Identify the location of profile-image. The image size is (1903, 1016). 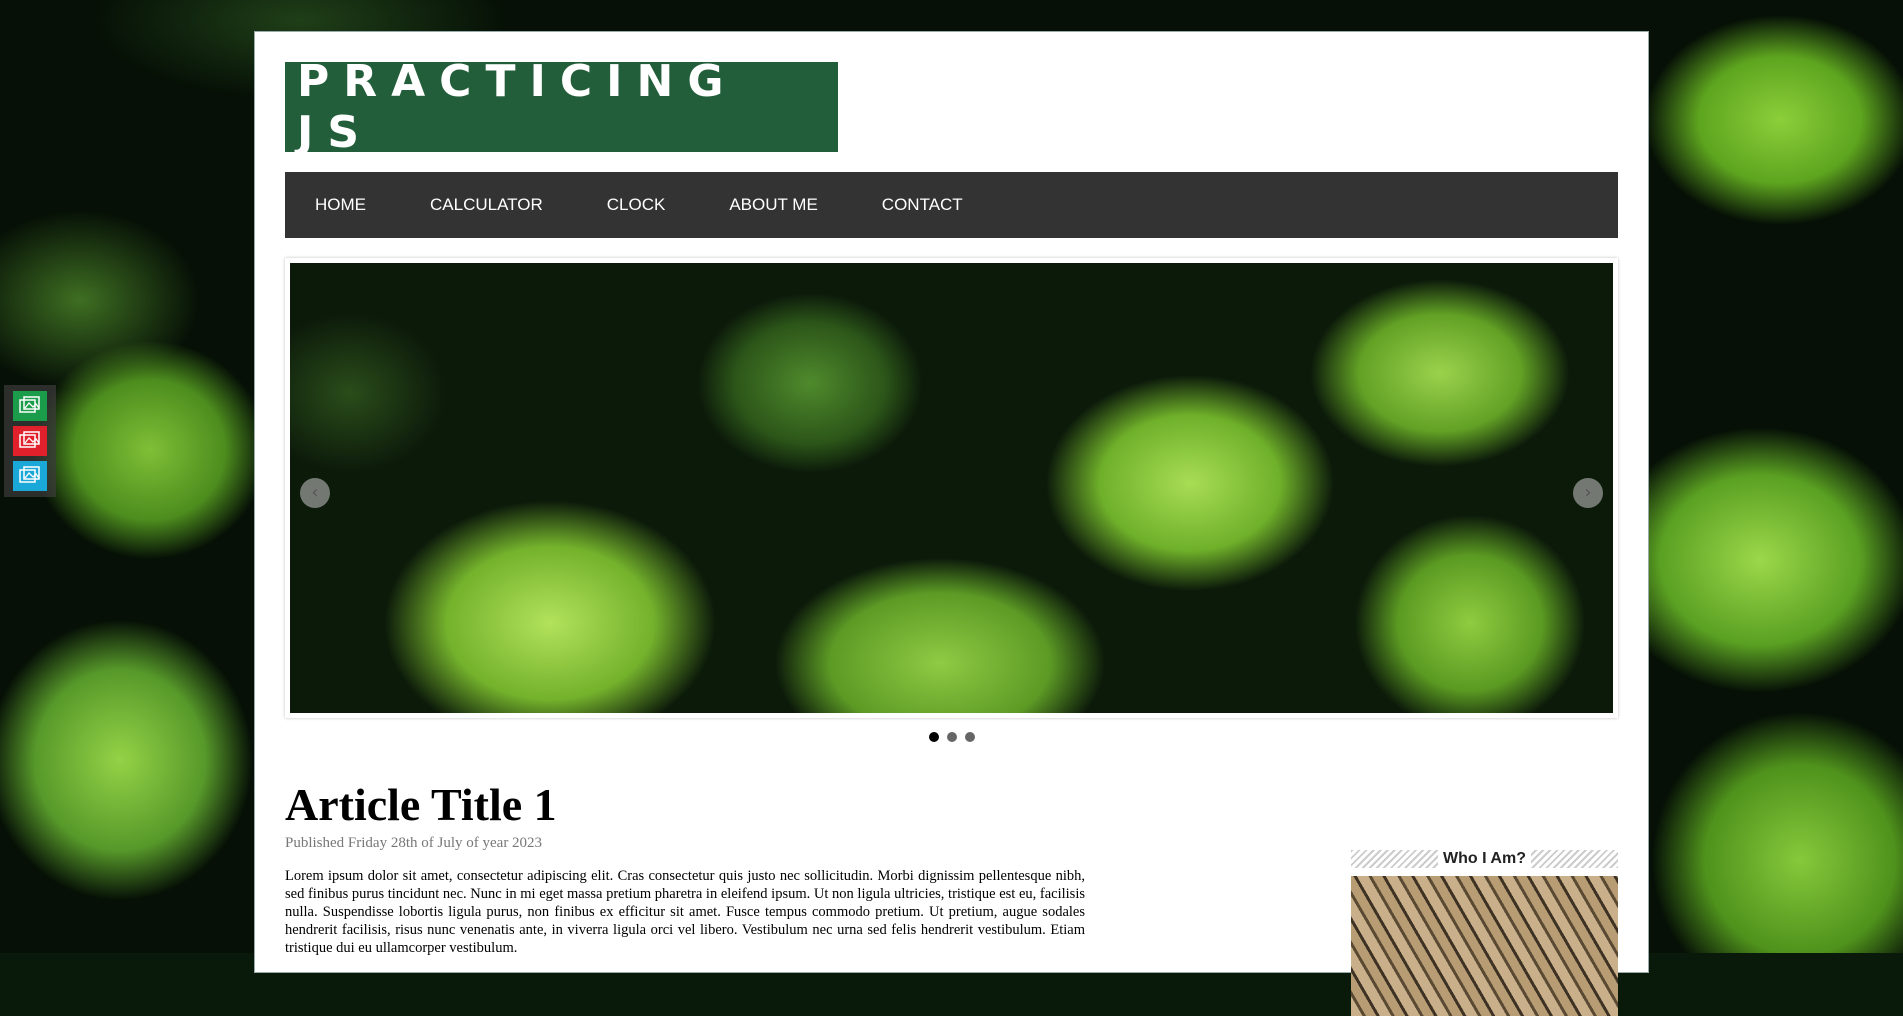
(1484, 946).